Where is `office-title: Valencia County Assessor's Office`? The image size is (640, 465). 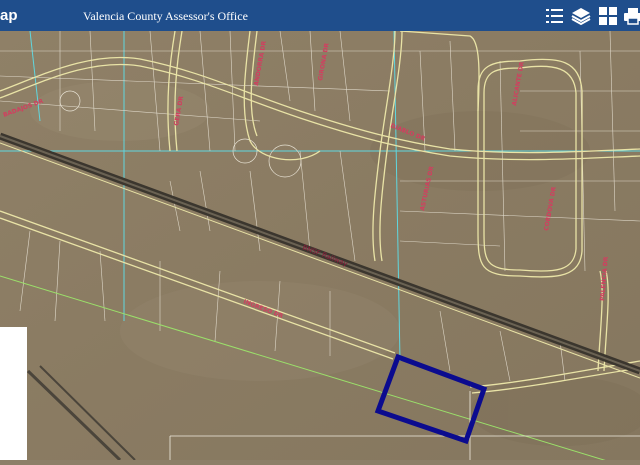 office-title: Valencia County Assessor's Office is located at coordinates (165, 16).